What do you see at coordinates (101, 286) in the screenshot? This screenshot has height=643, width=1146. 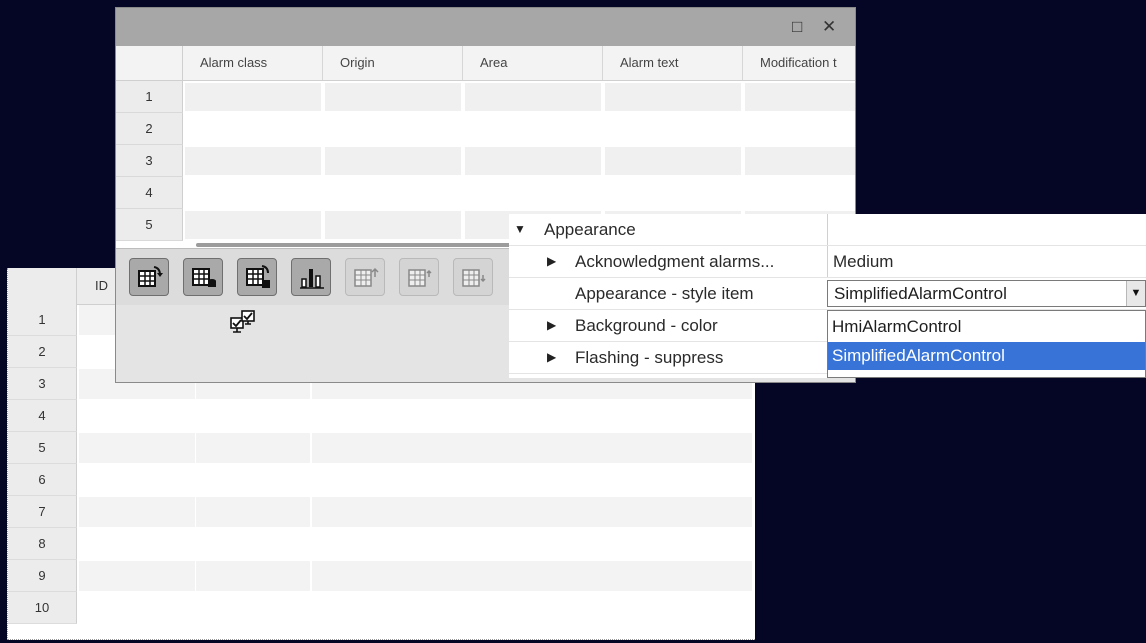 I see `column-header-id: ID` at bounding box center [101, 286].